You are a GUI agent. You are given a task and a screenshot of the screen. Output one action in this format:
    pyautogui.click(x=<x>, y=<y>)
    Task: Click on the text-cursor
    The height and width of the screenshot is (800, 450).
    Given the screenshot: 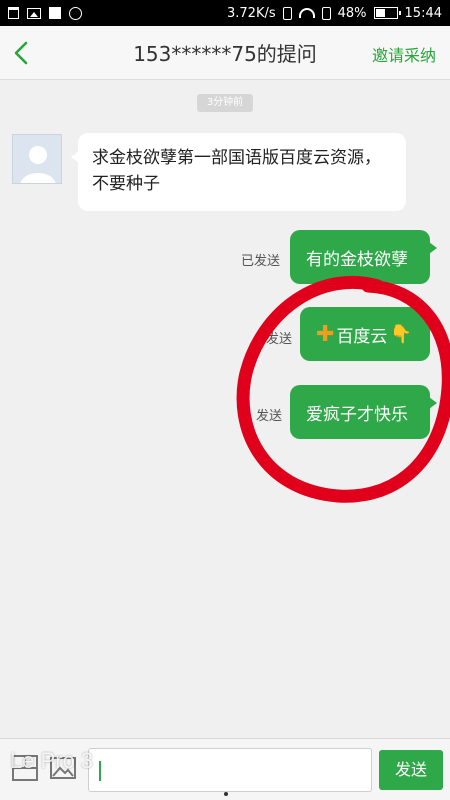 What is the action you would take?
    pyautogui.click(x=100, y=771)
    